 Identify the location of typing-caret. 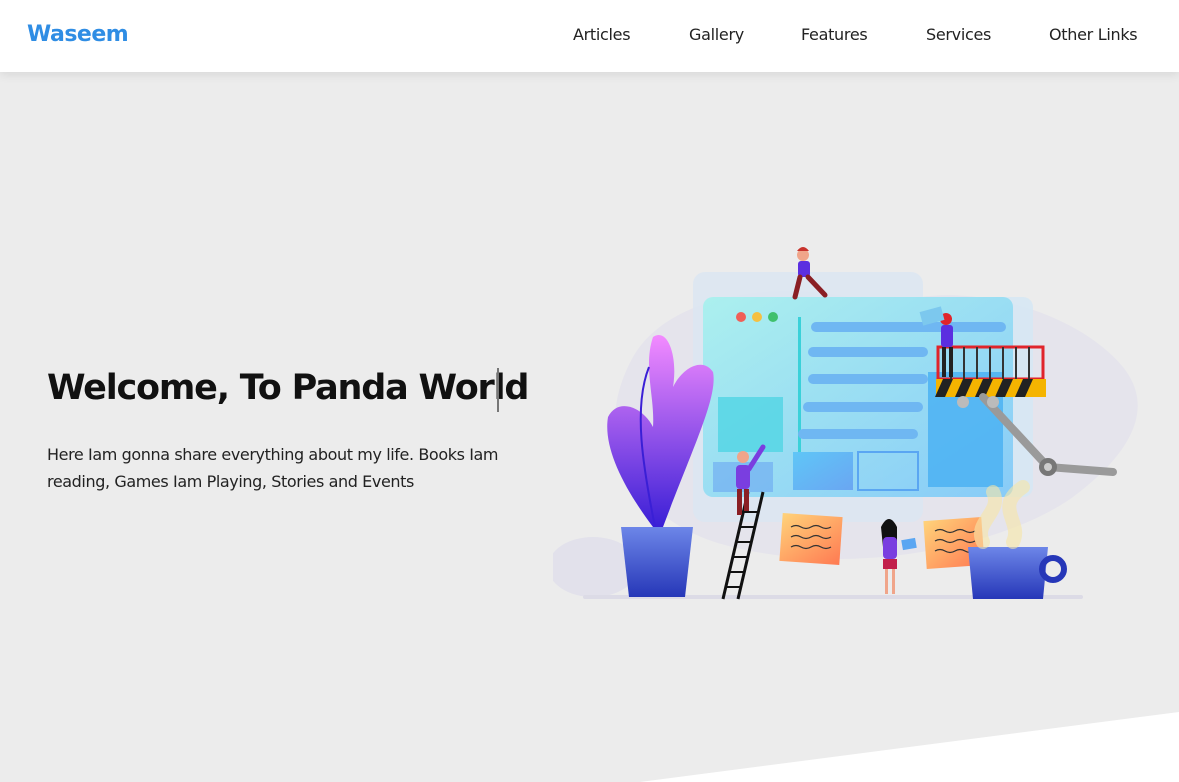
(498, 390).